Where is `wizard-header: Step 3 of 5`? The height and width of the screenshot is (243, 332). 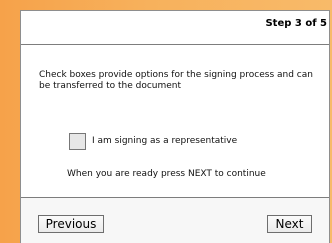
wizard-header: Step 3 of 5 is located at coordinates (175, 28).